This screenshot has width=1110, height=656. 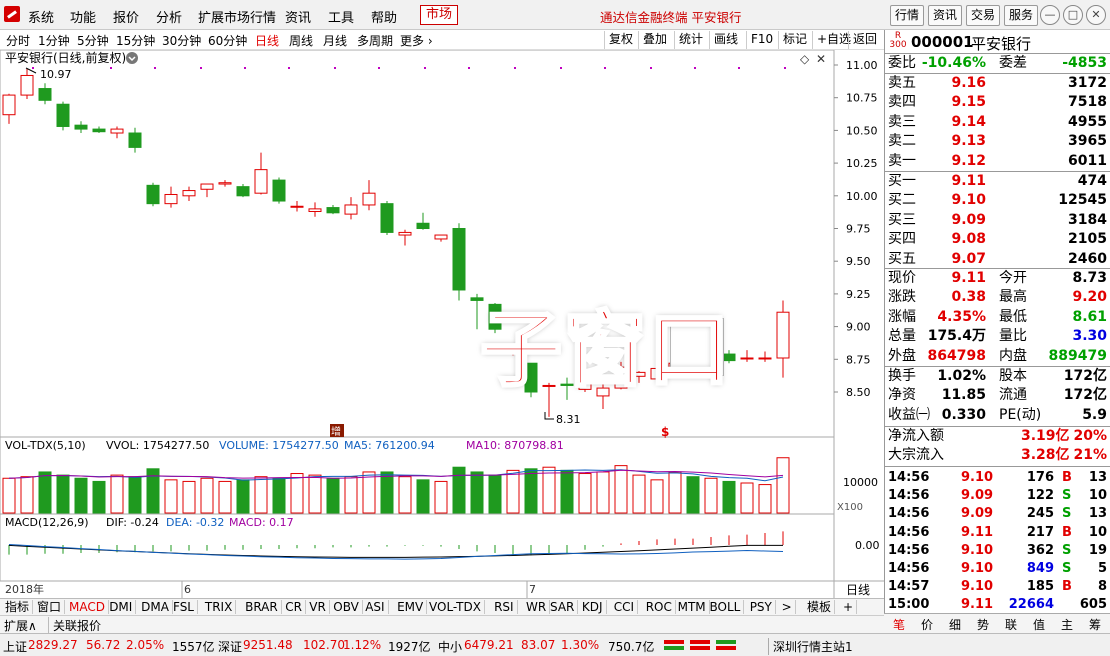 I want to click on ask-price: 9.15, so click(x=968, y=102).